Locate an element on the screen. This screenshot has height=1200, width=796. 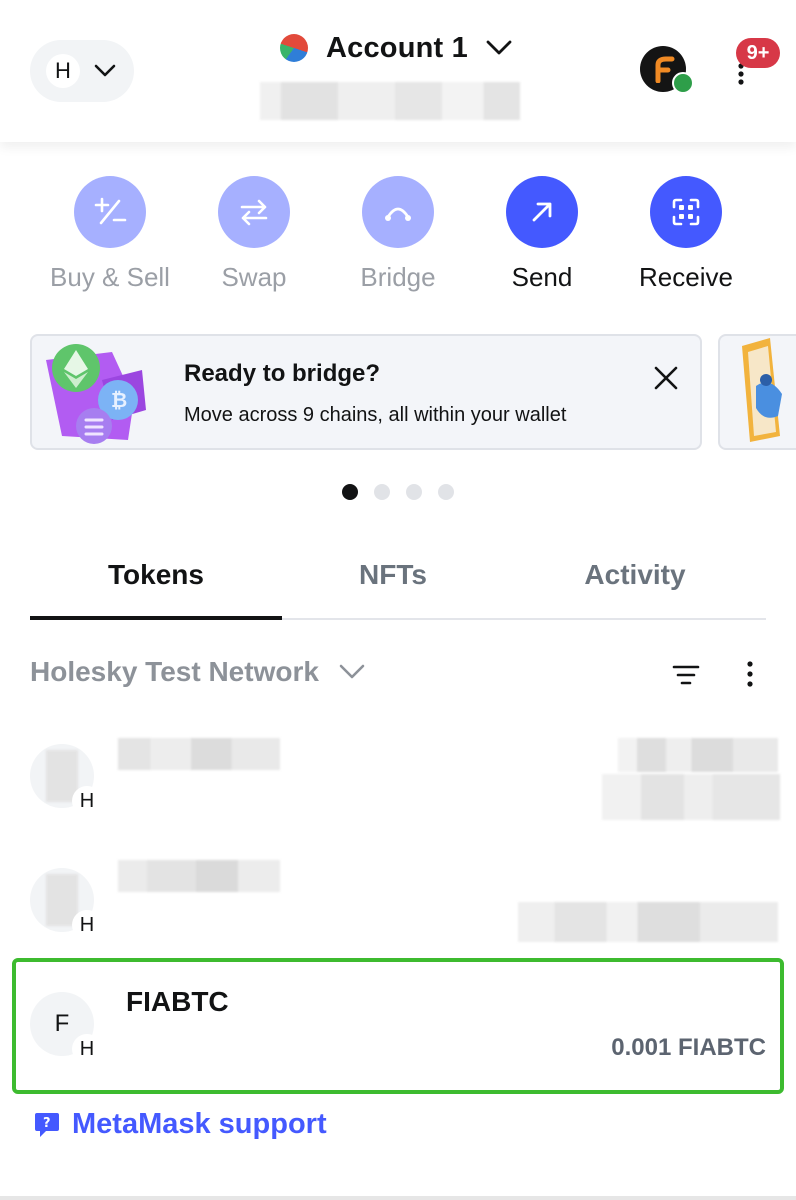
tab-activity: Activity is located at coordinates (635, 585).